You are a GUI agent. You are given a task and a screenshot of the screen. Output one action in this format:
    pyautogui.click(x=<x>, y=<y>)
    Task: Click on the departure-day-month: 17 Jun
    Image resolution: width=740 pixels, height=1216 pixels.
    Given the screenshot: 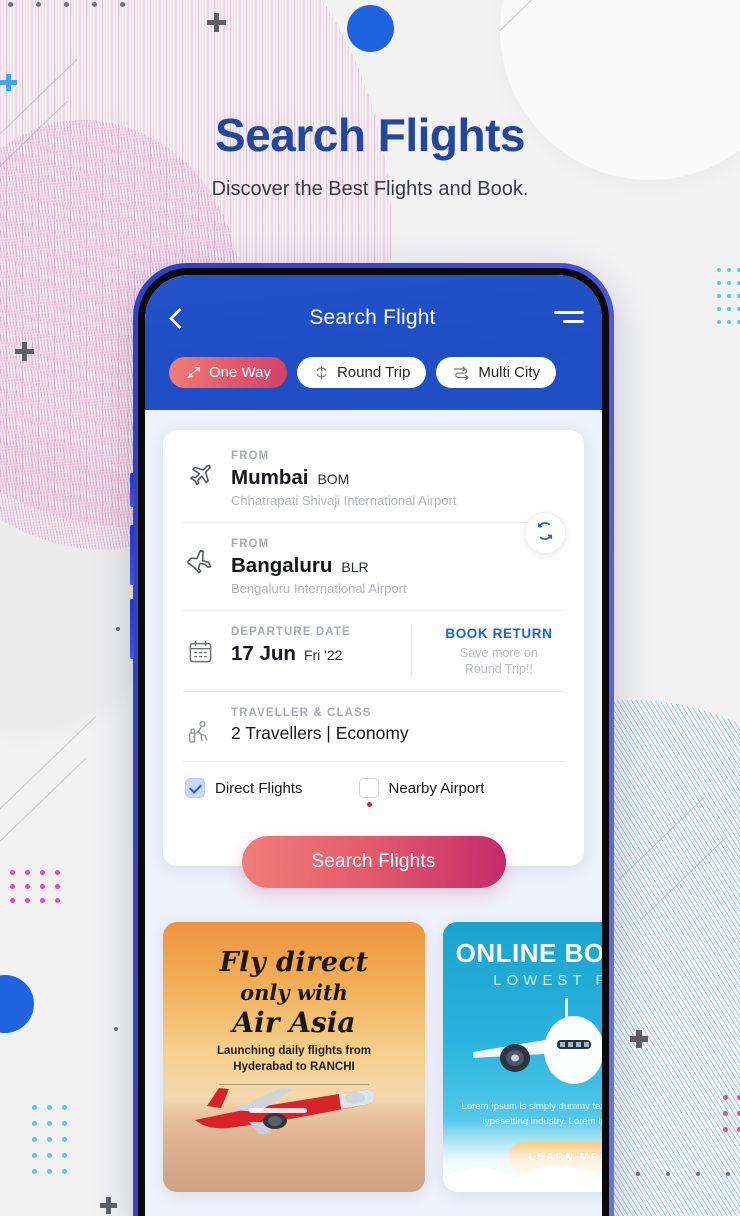 What is the action you would take?
    pyautogui.click(x=263, y=653)
    